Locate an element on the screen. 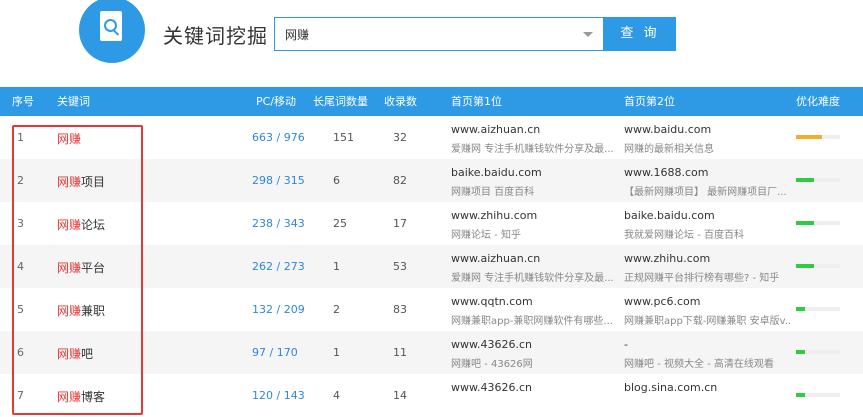 The height and width of the screenshot is (417, 863). indexed-count: 14 is located at coordinates (400, 395).